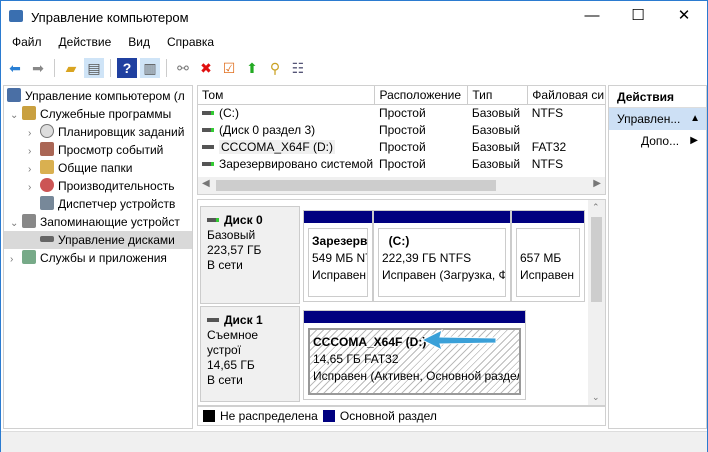 The height and width of the screenshot is (452, 708). I want to click on partition-title: CCCOMA_X64F (D:), so click(370, 342).